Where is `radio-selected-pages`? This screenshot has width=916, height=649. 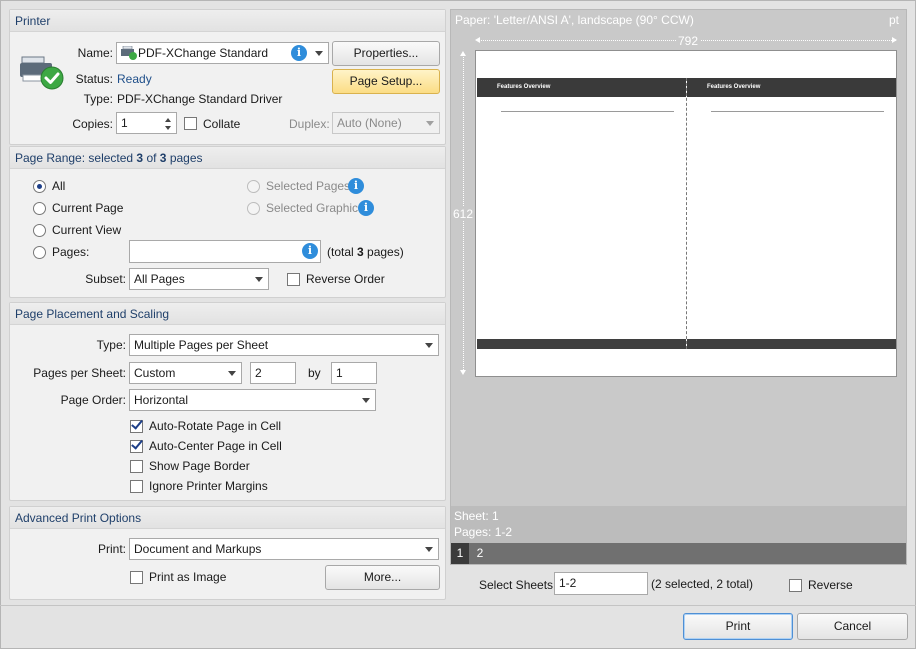
radio-selected-pages is located at coordinates (253, 186).